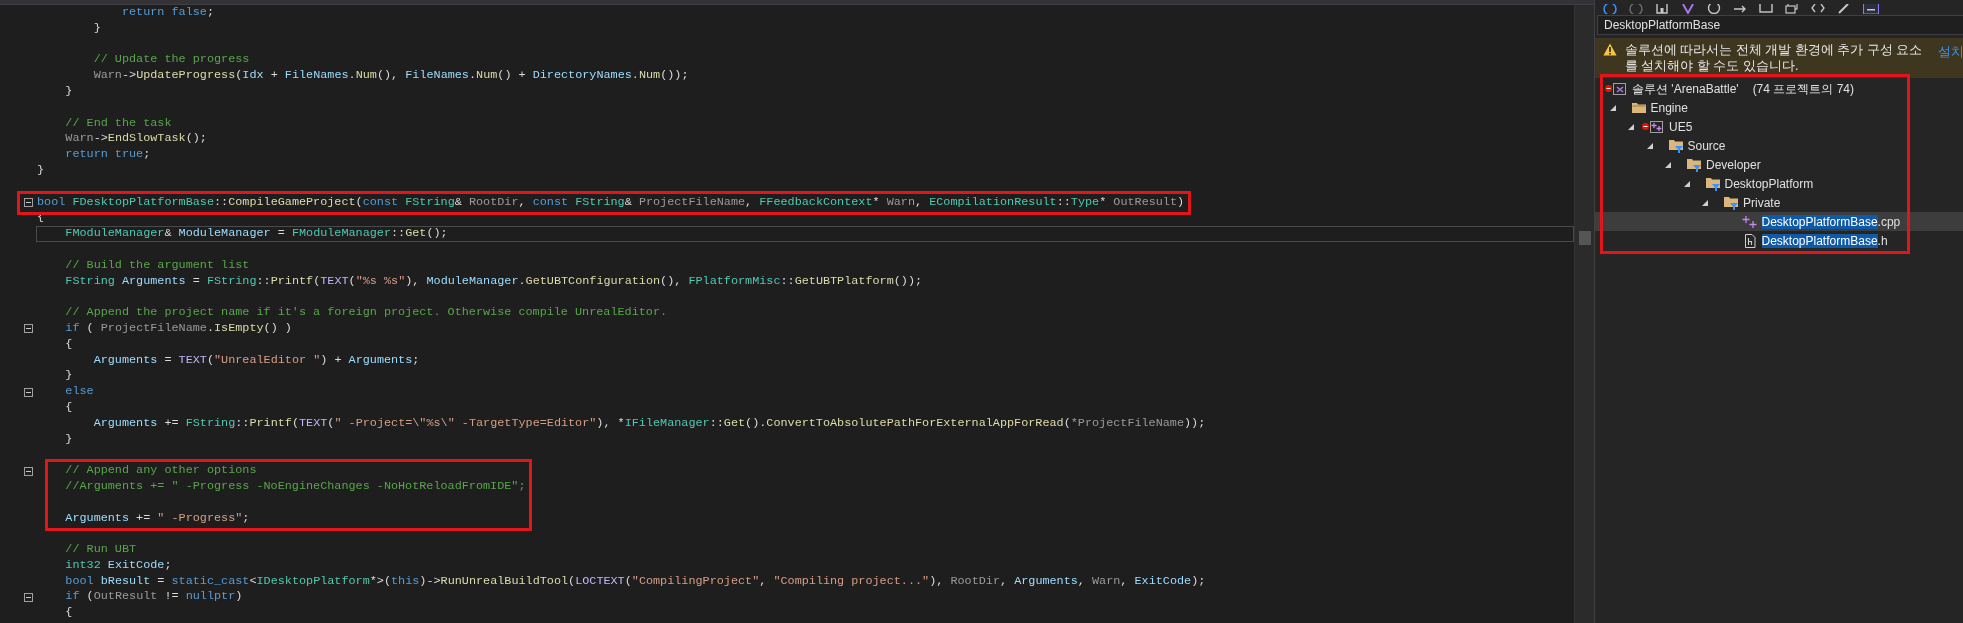 The width and height of the screenshot is (1963, 623). Describe the element at coordinates (1669, 108) in the screenshot. I see `tree-item-label: Engine` at that location.